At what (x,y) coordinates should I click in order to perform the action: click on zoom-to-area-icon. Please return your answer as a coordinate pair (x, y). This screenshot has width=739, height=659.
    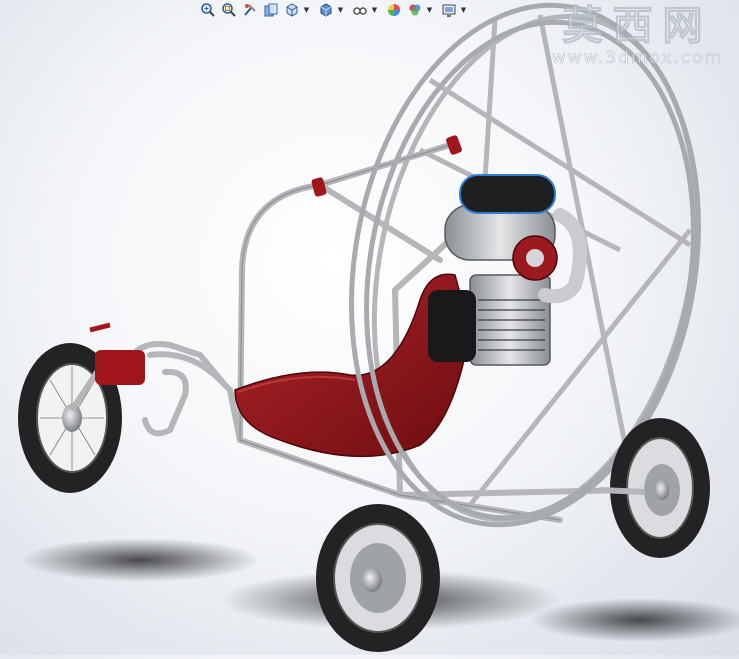
    Looking at the image, I should click on (229, 10).